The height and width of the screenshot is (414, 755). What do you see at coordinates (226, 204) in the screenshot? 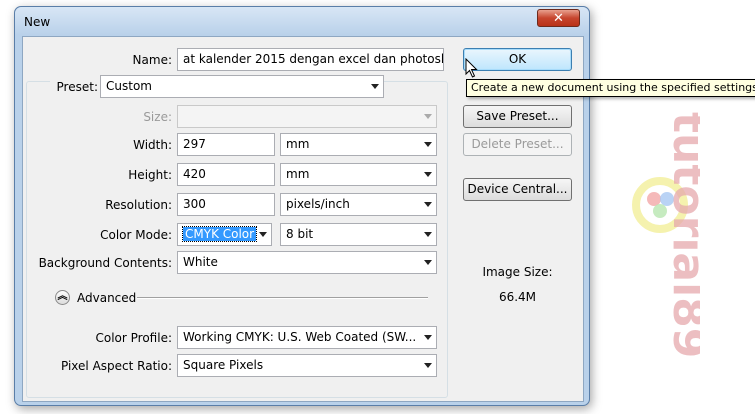
I see `resolution-input: 300` at bounding box center [226, 204].